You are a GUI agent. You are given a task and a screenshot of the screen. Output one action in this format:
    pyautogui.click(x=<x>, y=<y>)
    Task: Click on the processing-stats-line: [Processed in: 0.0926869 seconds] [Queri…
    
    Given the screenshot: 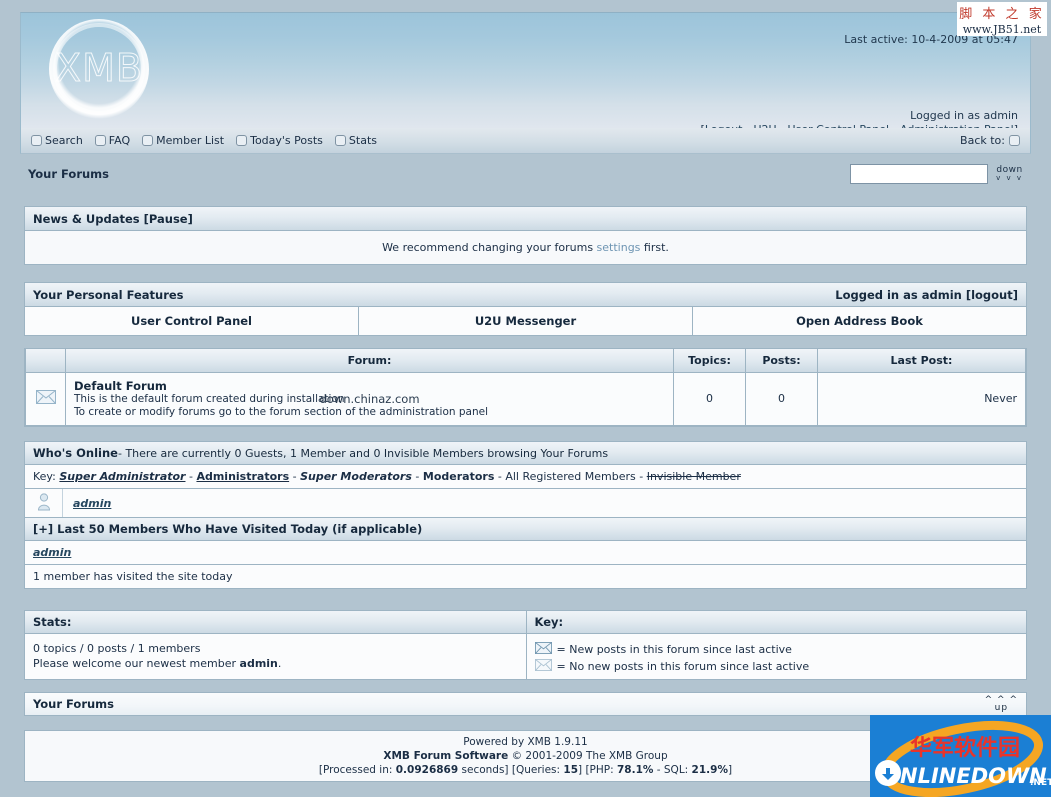 What is the action you would take?
    pyautogui.click(x=525, y=770)
    